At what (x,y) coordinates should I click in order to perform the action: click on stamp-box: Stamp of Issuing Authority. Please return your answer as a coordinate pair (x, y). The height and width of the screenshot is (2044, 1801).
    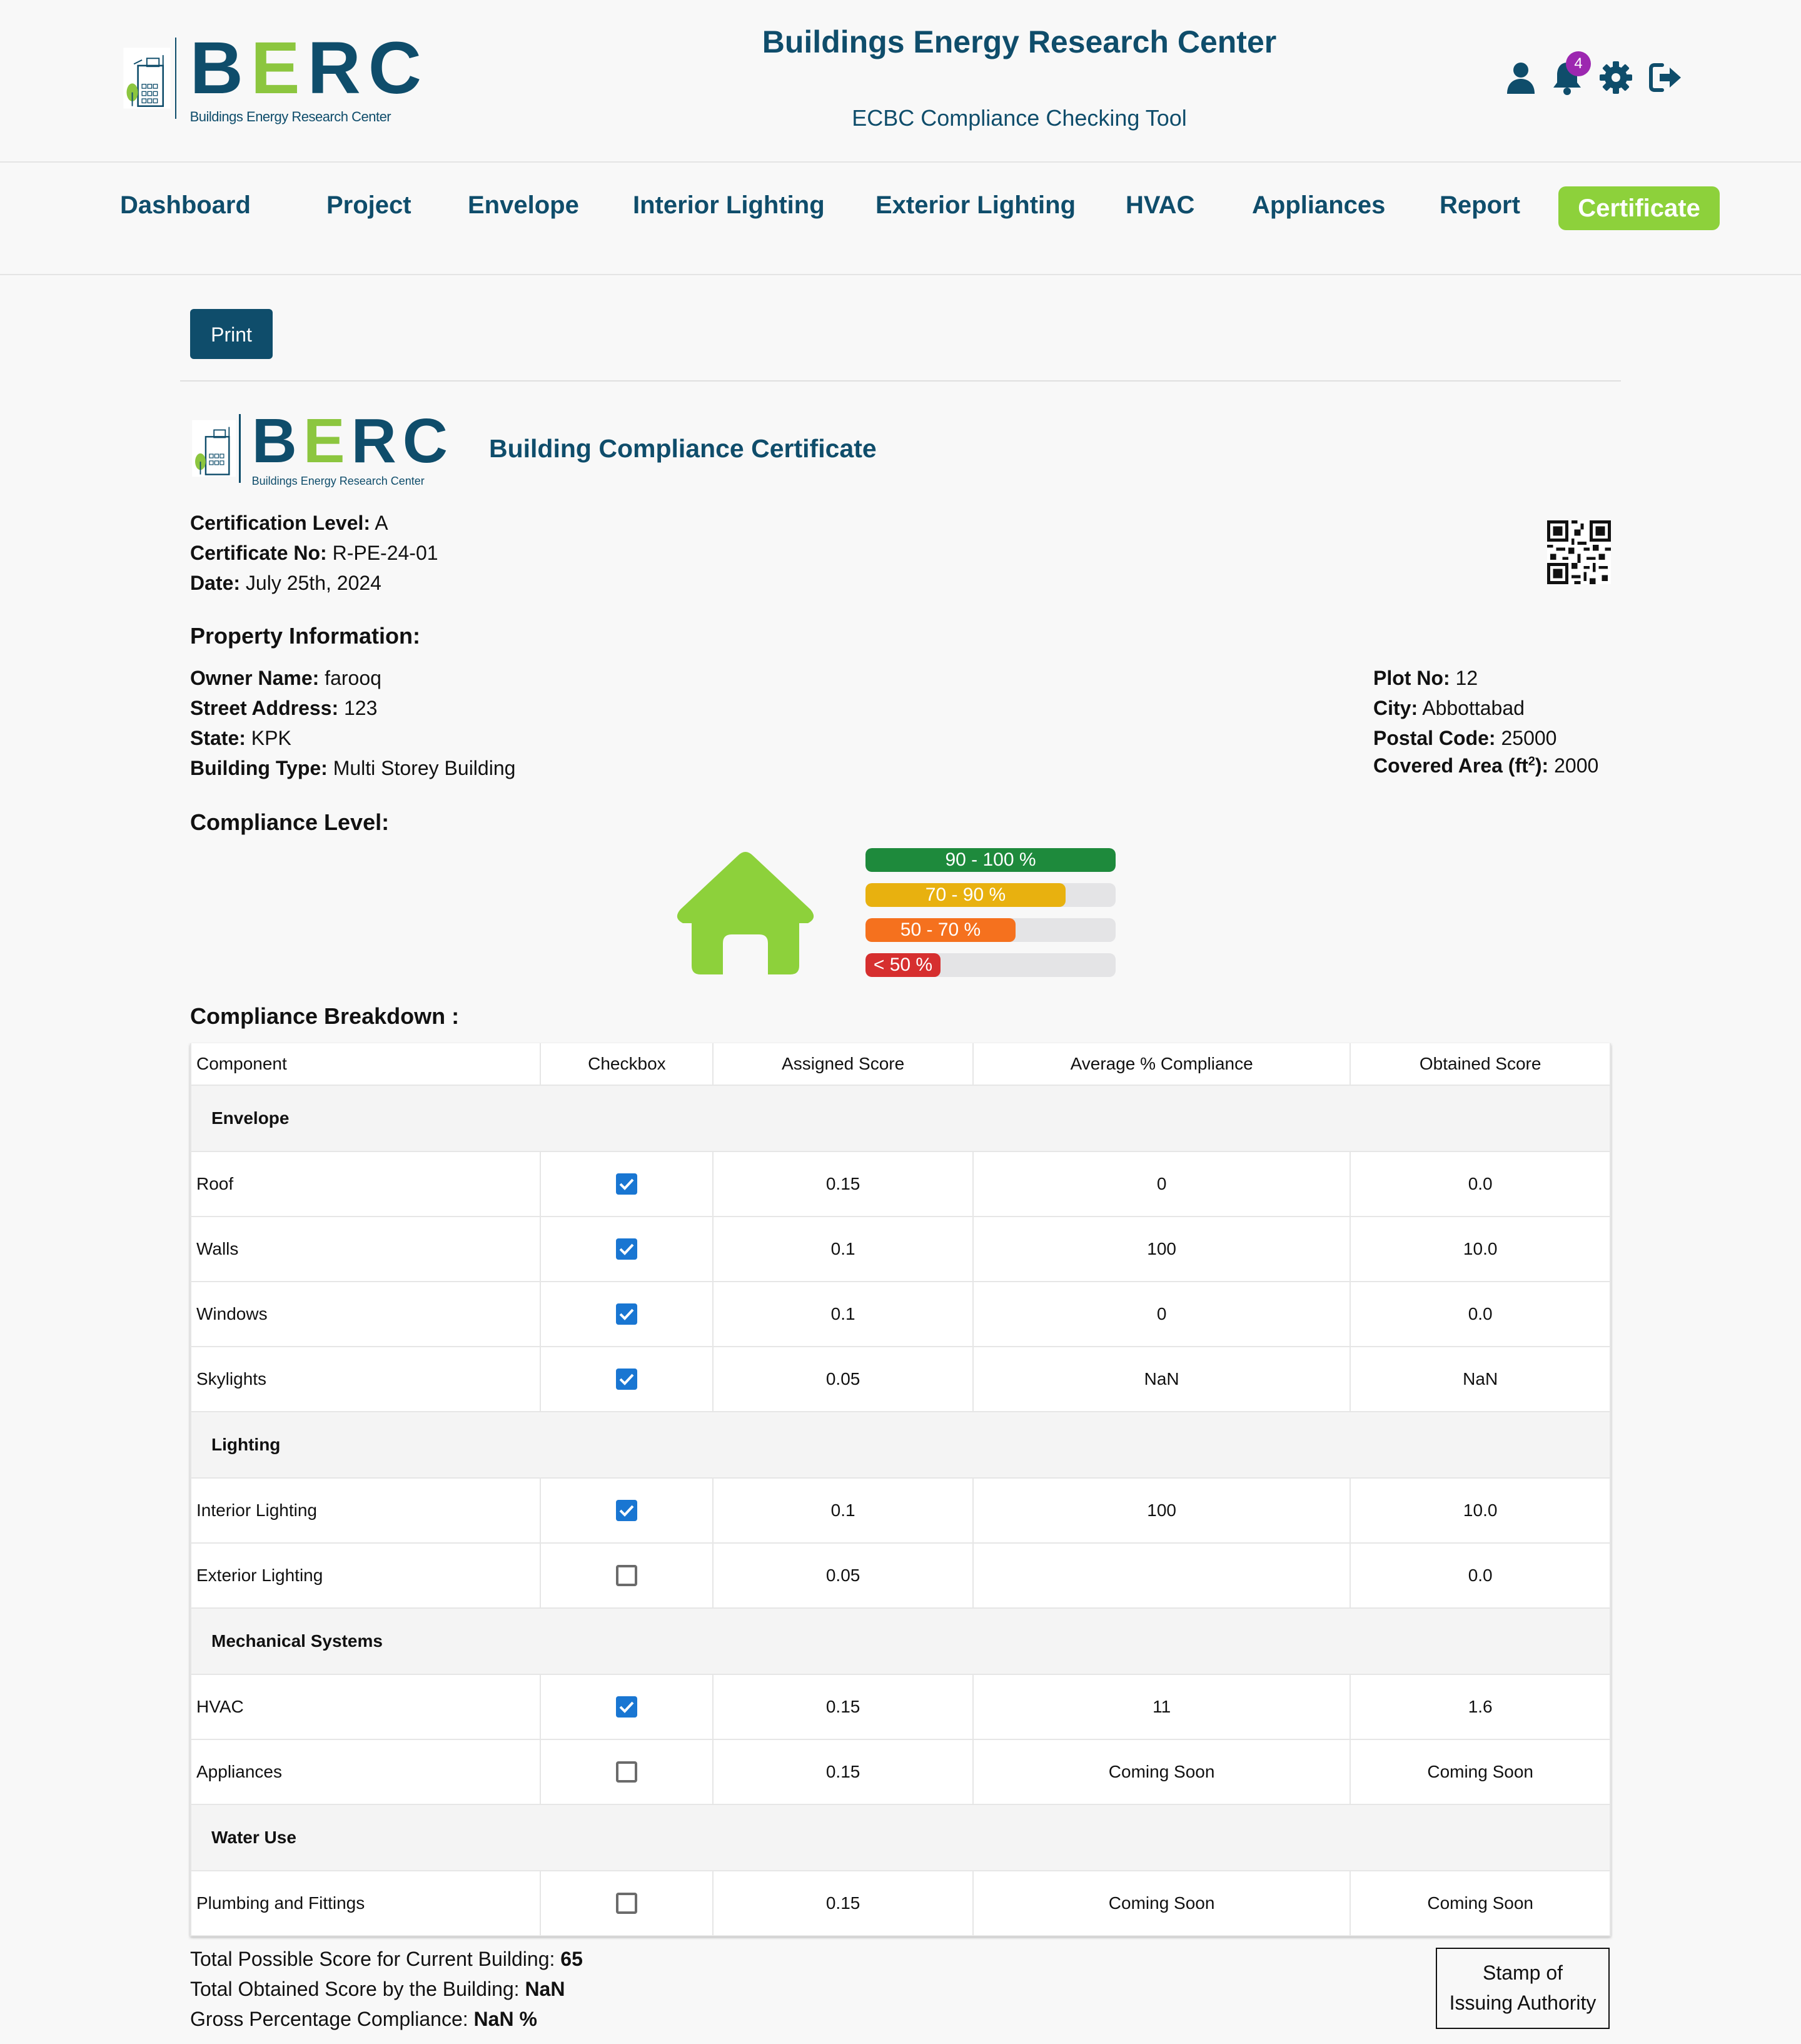
    Looking at the image, I should click on (1523, 1989).